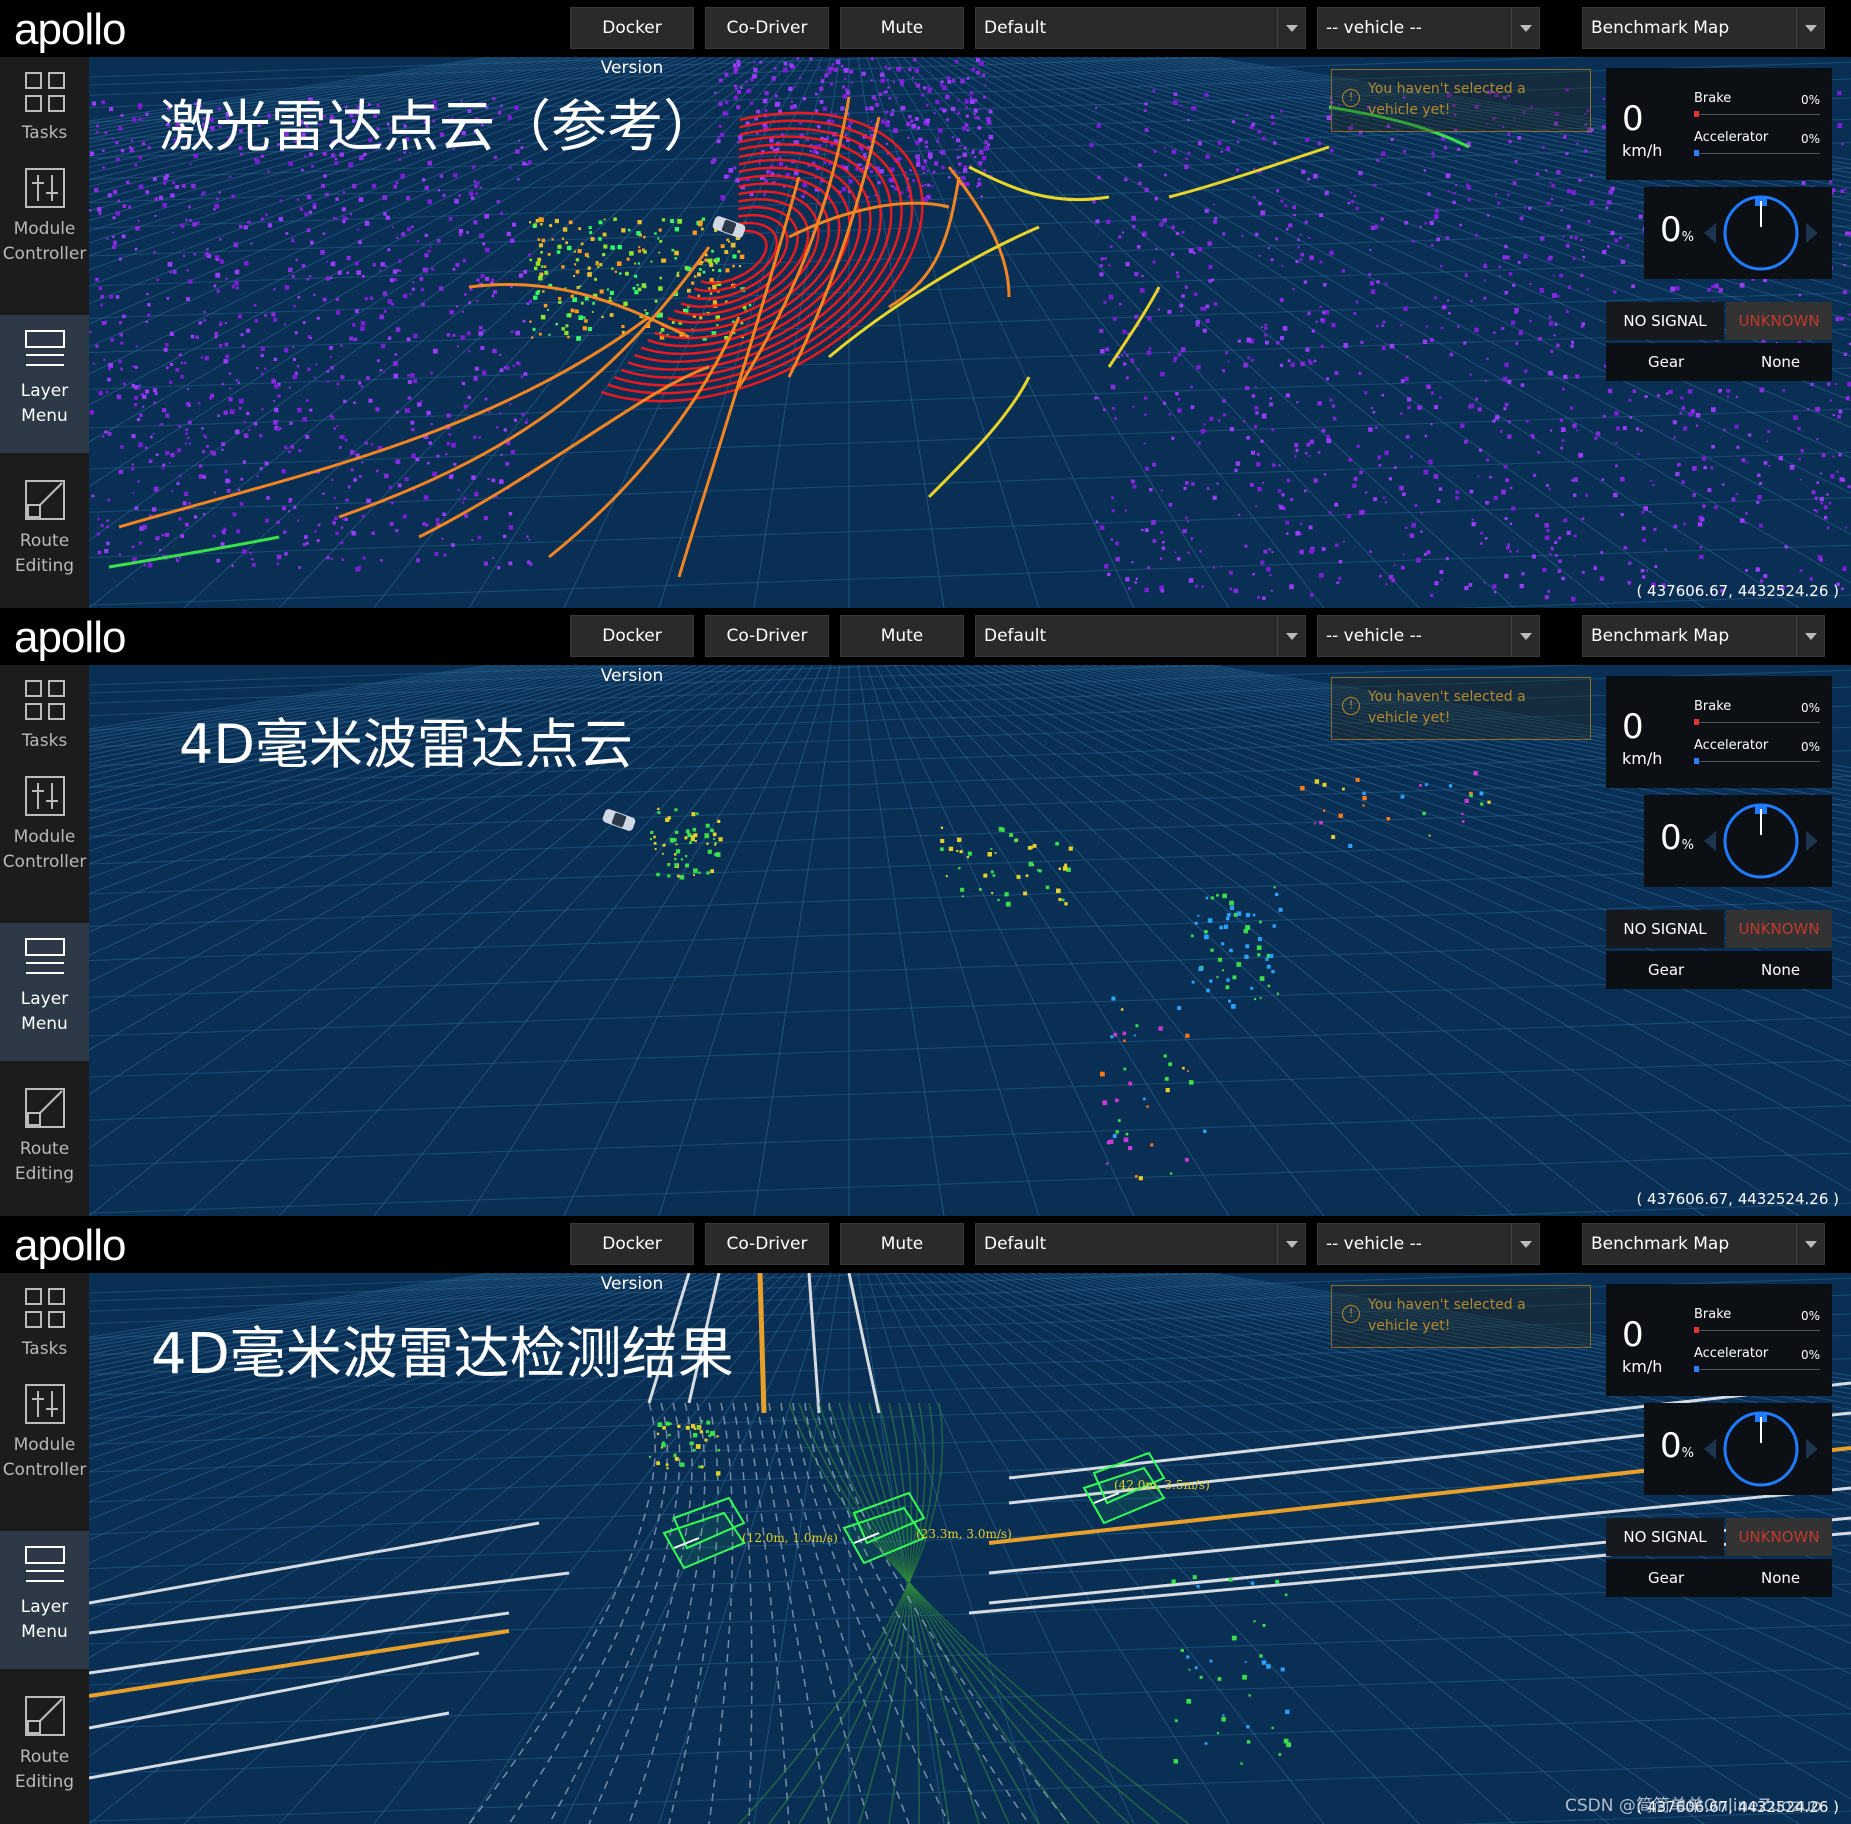  What do you see at coordinates (1461, 1316) in the screenshot?
I see `vehicle-warning: ! You haven't selected a vehicle yet!` at bounding box center [1461, 1316].